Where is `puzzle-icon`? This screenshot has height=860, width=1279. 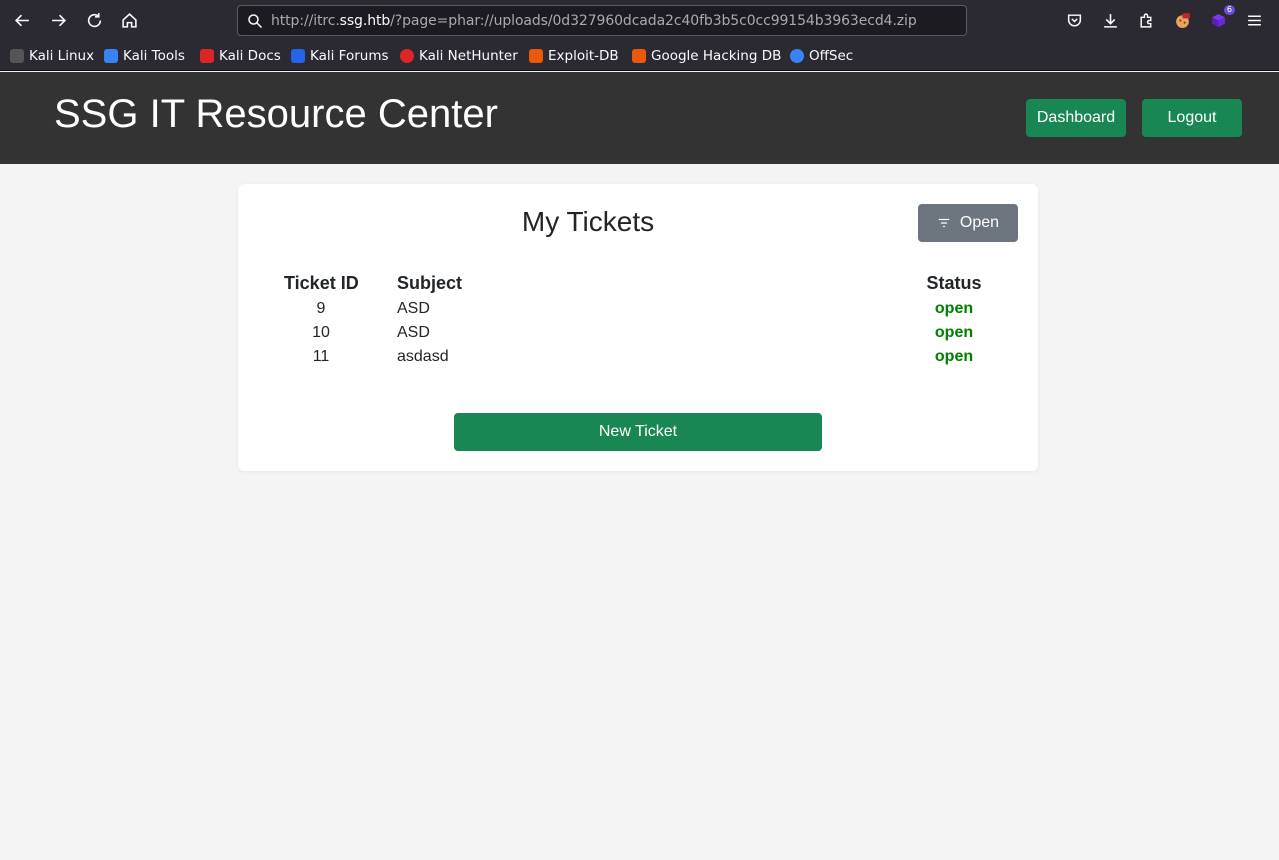
puzzle-icon is located at coordinates (1145, 20).